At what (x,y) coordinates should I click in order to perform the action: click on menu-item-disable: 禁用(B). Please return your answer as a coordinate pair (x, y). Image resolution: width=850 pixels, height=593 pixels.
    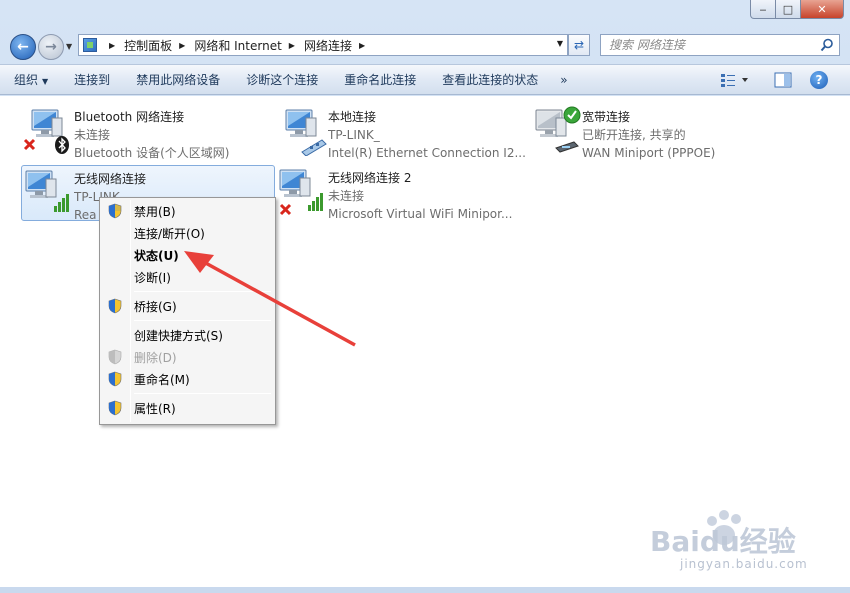
    Looking at the image, I should click on (187, 211).